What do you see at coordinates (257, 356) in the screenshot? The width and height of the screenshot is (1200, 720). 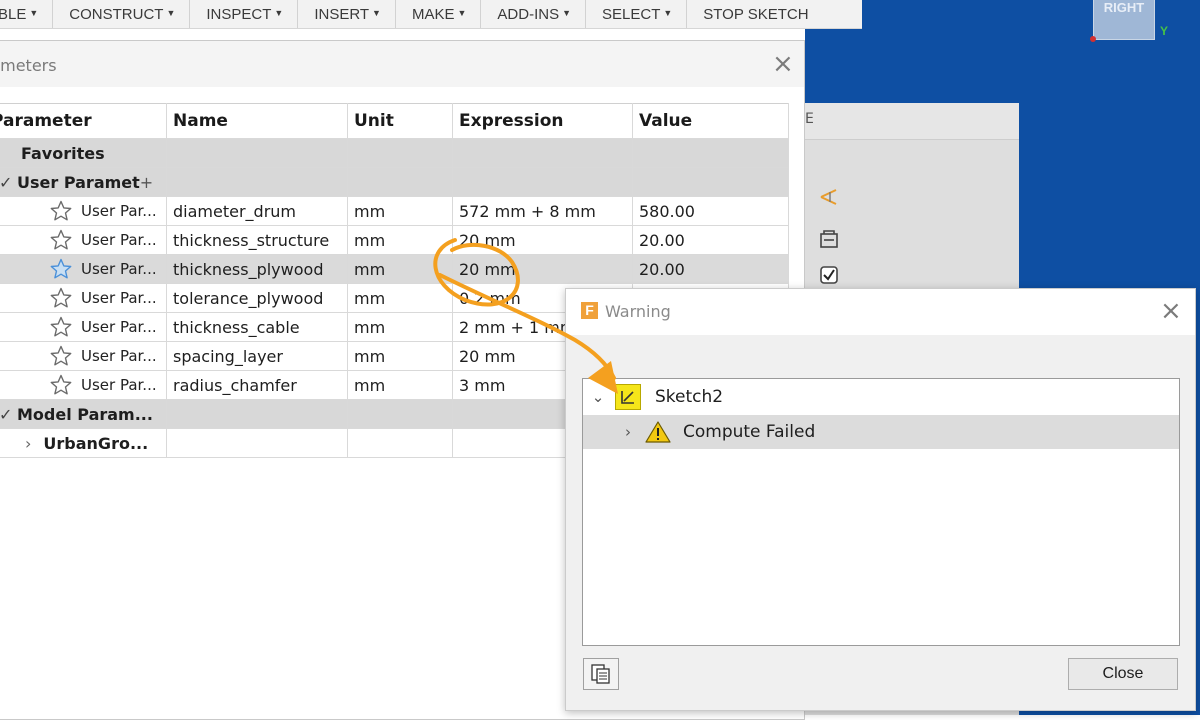 I see `row-name: spacing_layer` at bounding box center [257, 356].